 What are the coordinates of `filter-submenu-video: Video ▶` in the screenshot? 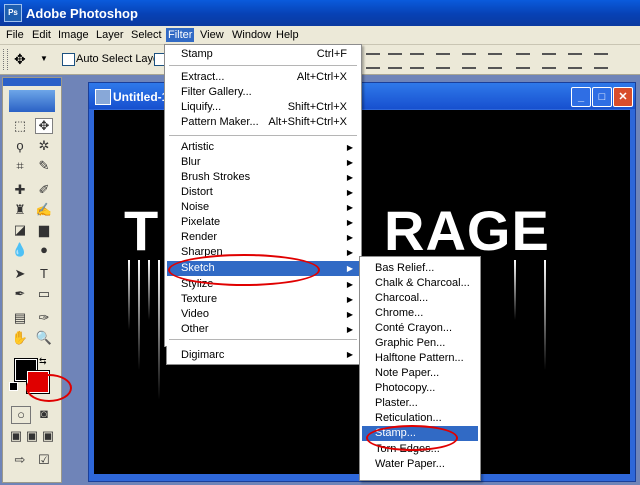 It's located at (263, 314).